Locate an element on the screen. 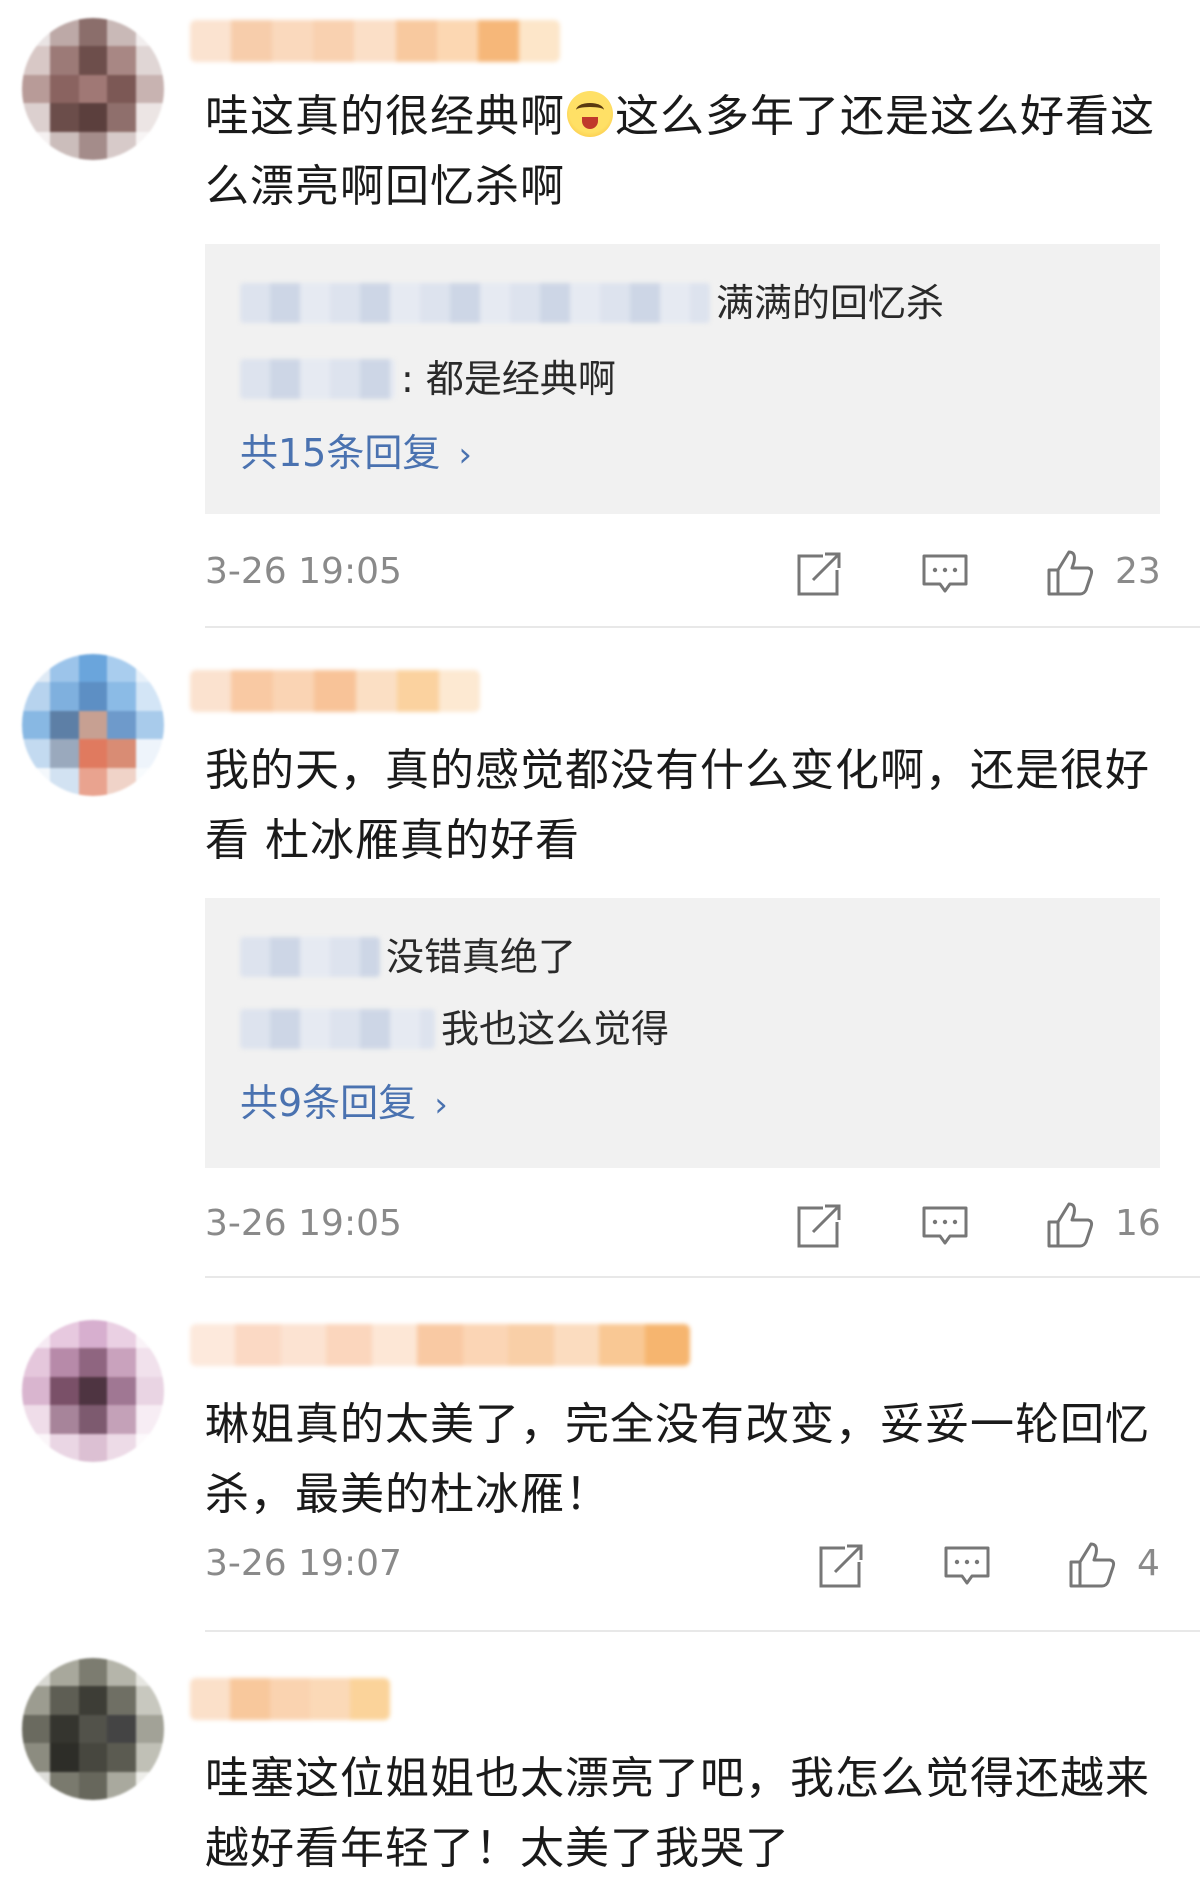 The height and width of the screenshot is (1884, 1200). comment-text: 哇塞这位姐姐也太漂亮了吧，我怎么觉得还越来越好看年轻了！太美了我哭了 is located at coordinates (677, 1813).